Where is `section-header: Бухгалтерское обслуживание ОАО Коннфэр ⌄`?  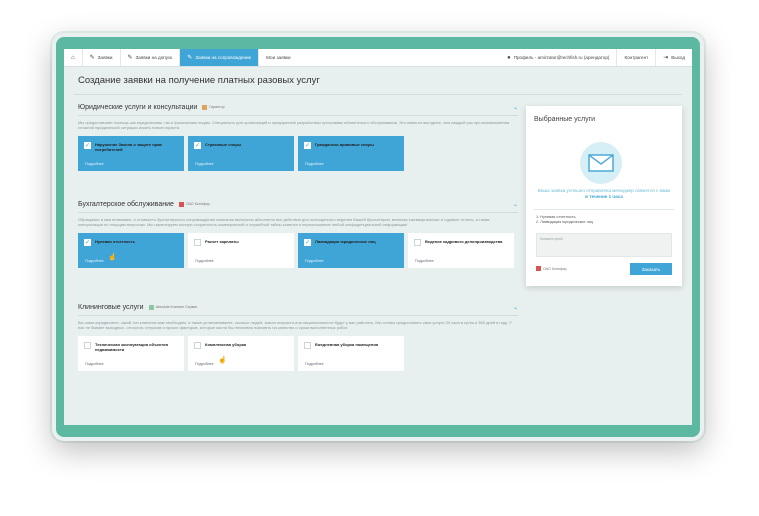 section-header: Бухгалтерское обслуживание ОАО Коннфэр ⌄ is located at coordinates (298, 204).